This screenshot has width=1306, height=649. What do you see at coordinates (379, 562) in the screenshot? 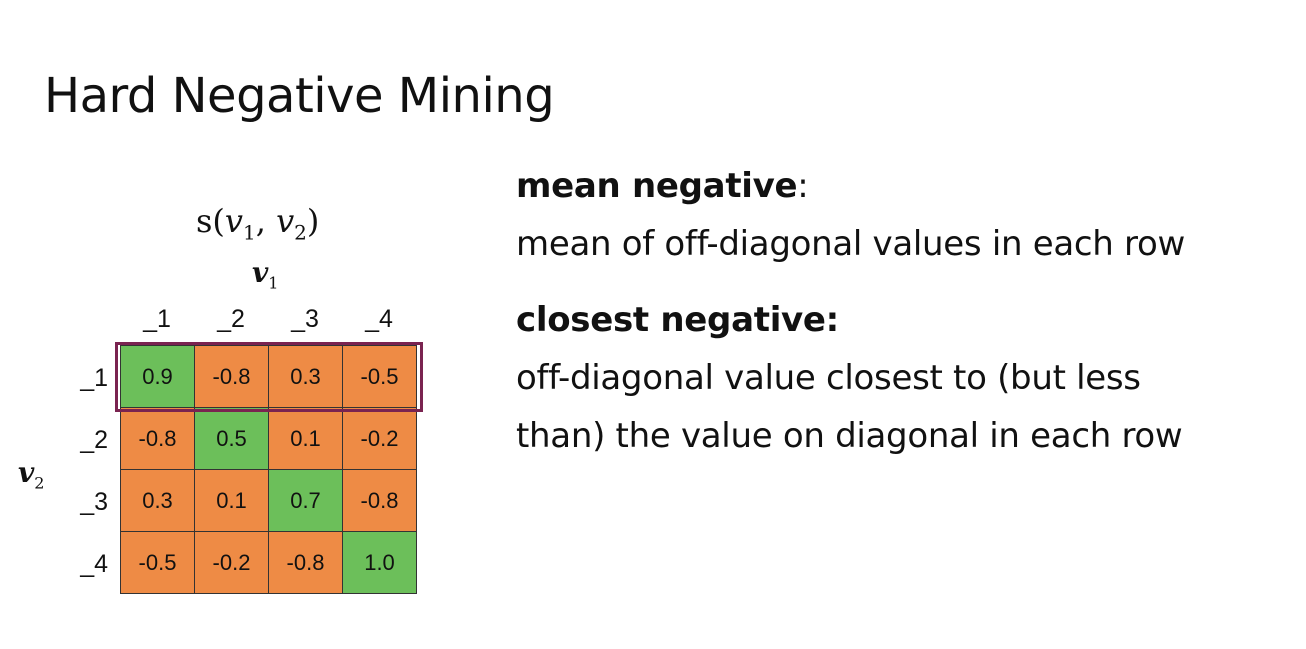
I see `matrix-cell-diagonal: 1.0` at bounding box center [379, 562].